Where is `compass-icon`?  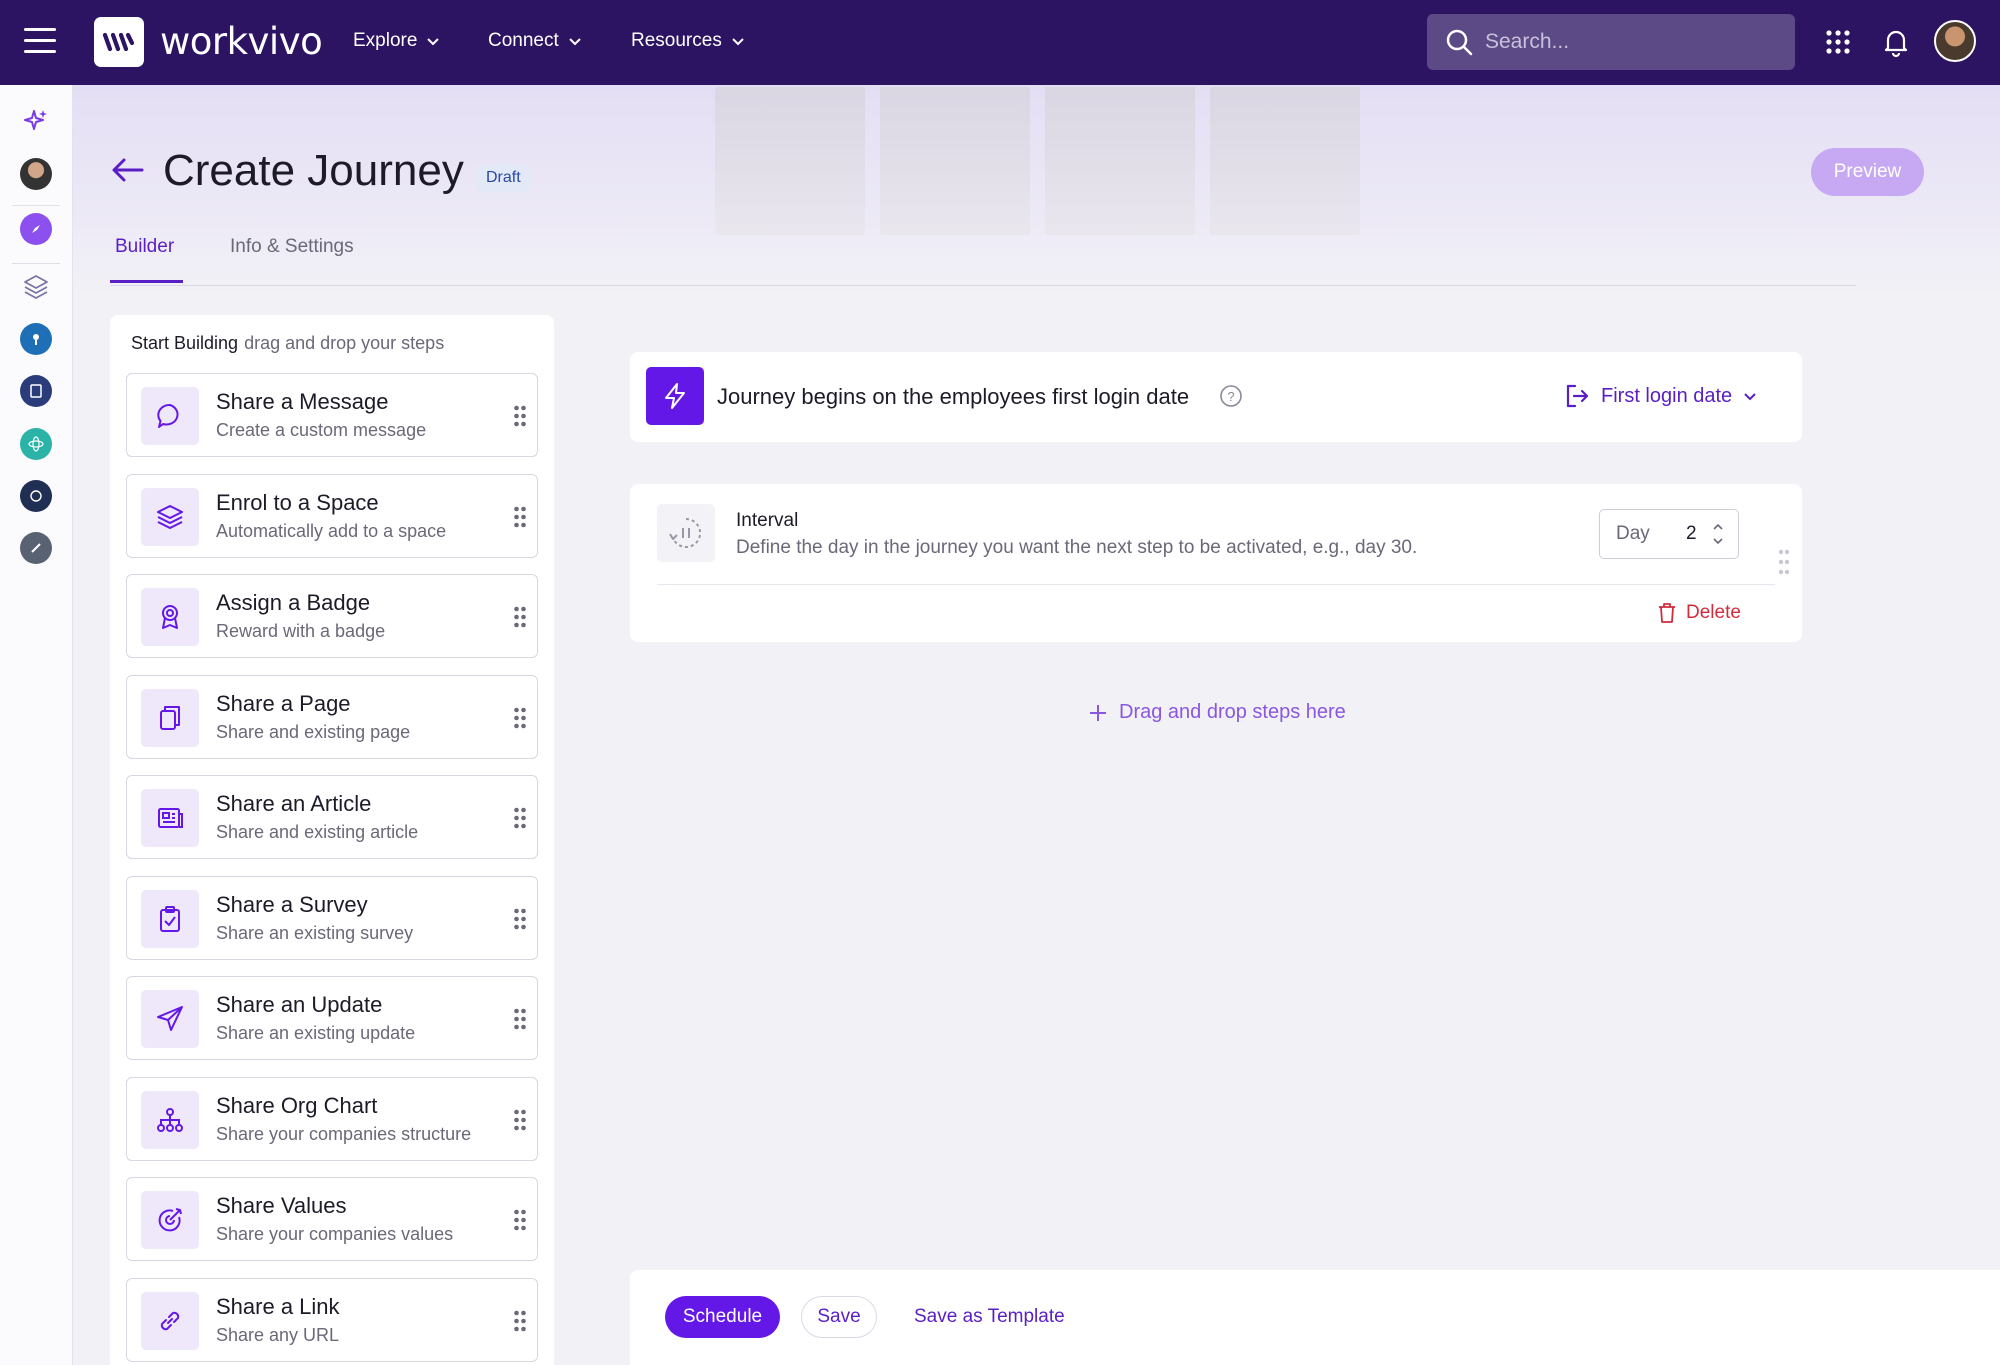 compass-icon is located at coordinates (36, 229).